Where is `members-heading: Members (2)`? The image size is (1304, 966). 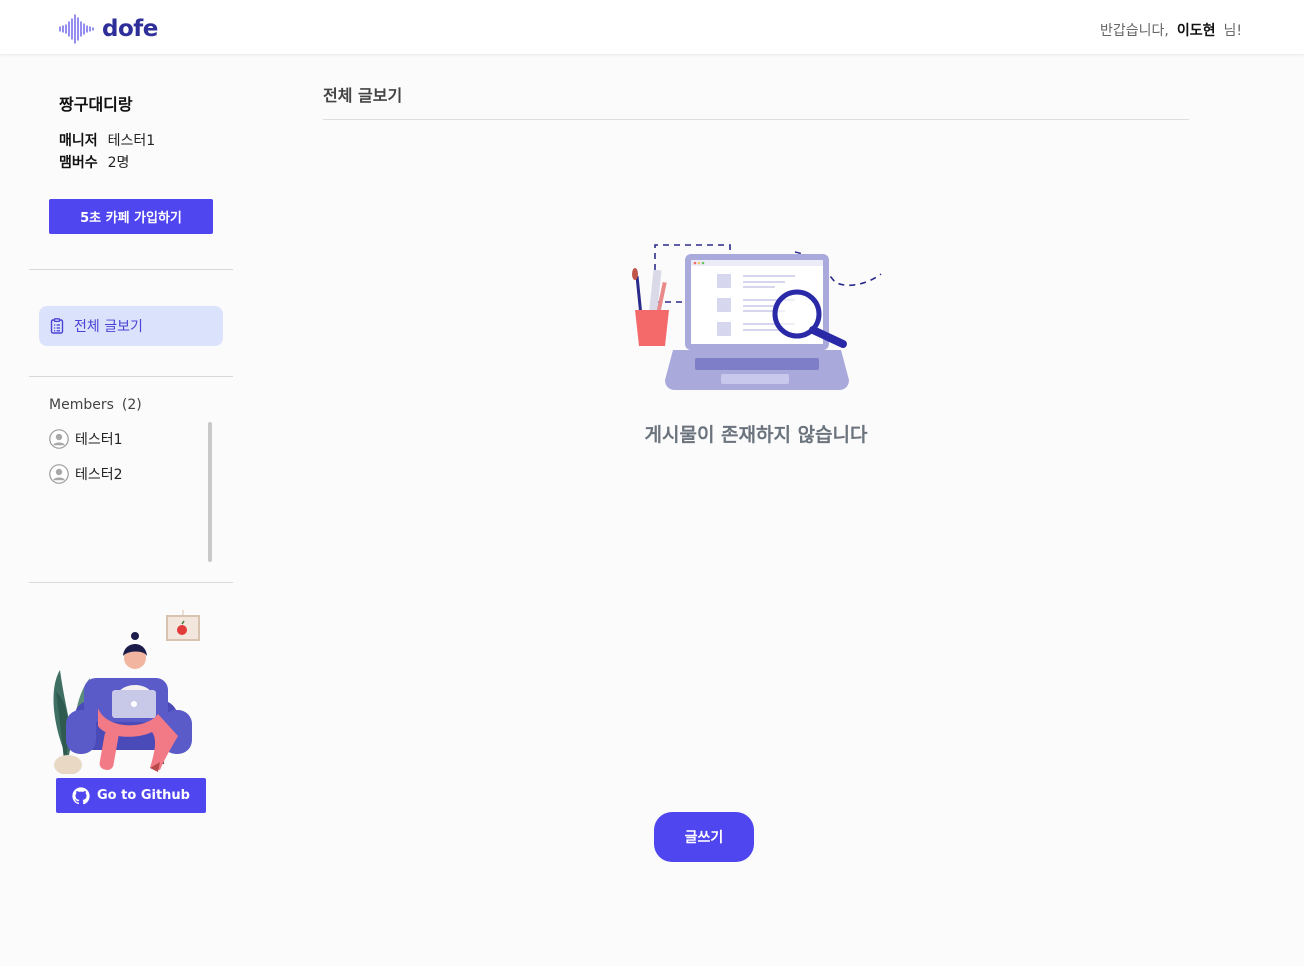 members-heading: Members (2) is located at coordinates (95, 405).